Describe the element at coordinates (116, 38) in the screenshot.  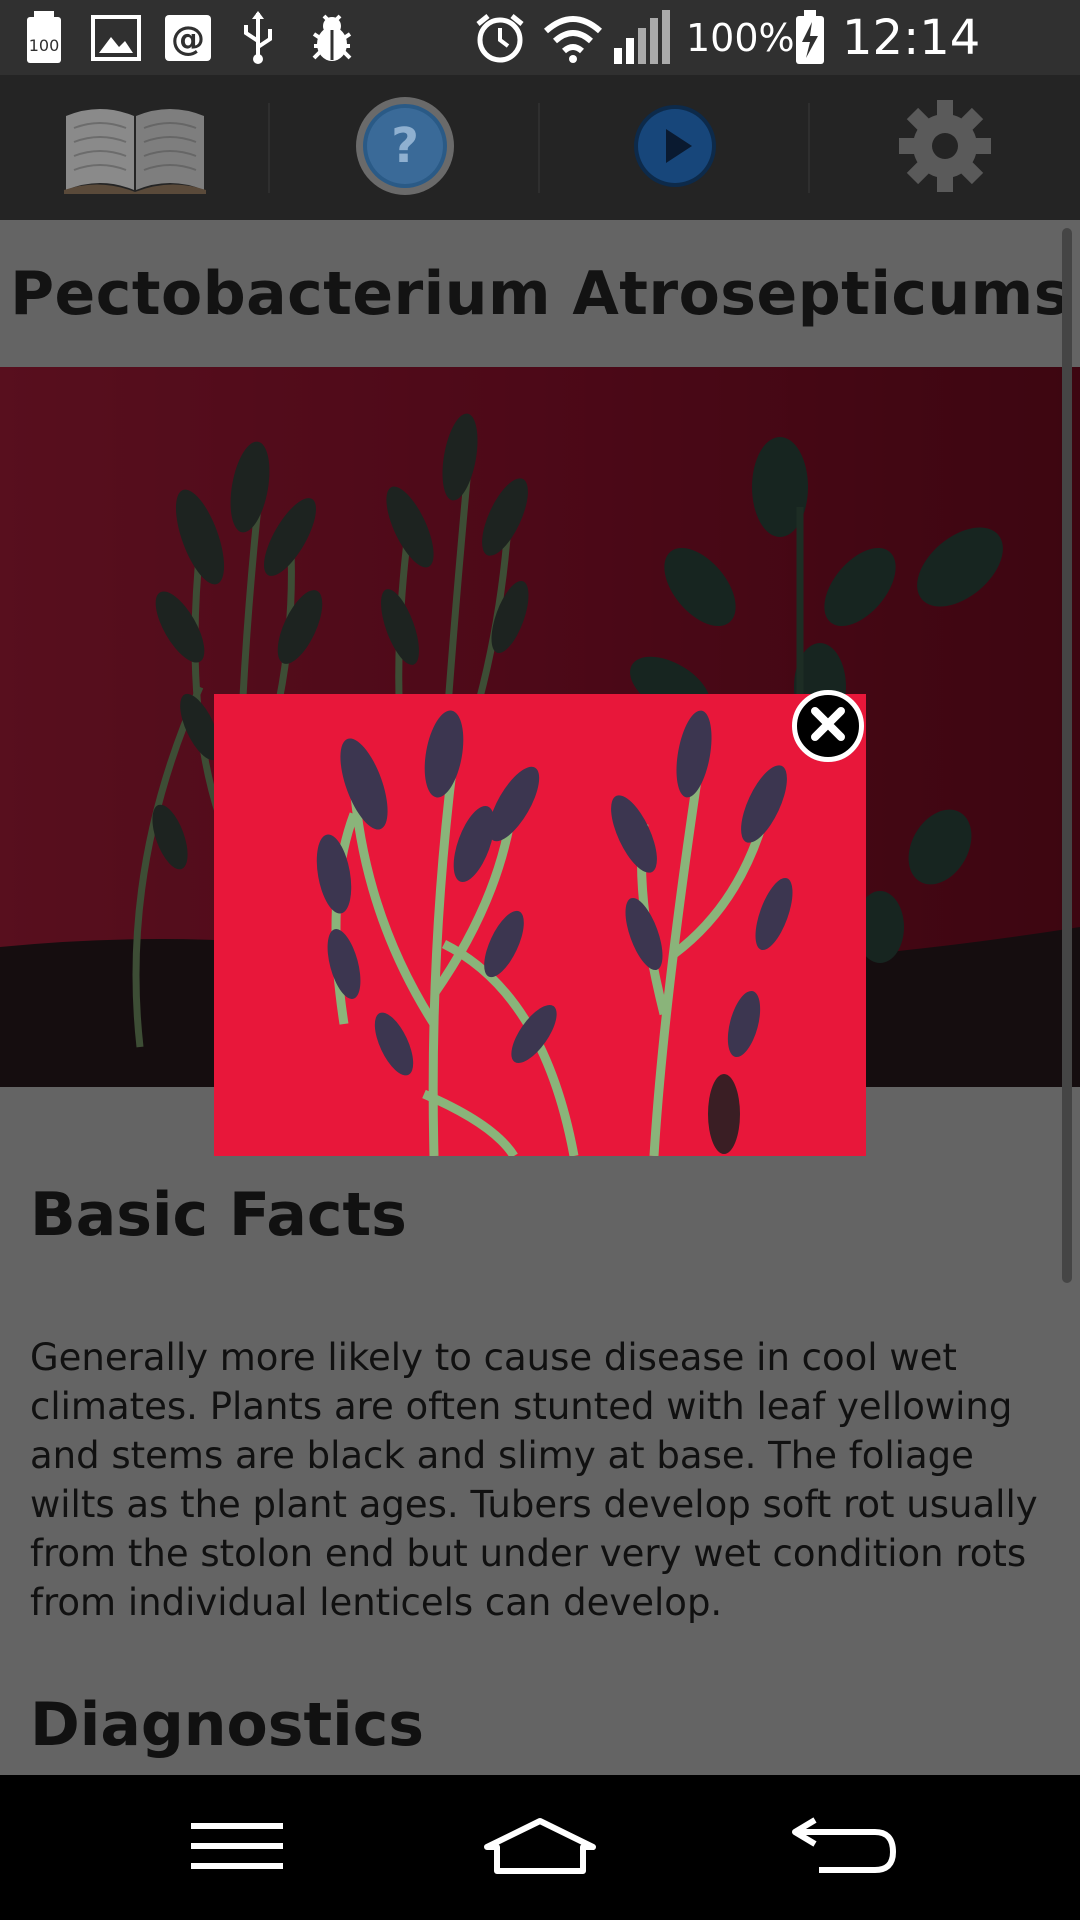
I see `image-icon` at that location.